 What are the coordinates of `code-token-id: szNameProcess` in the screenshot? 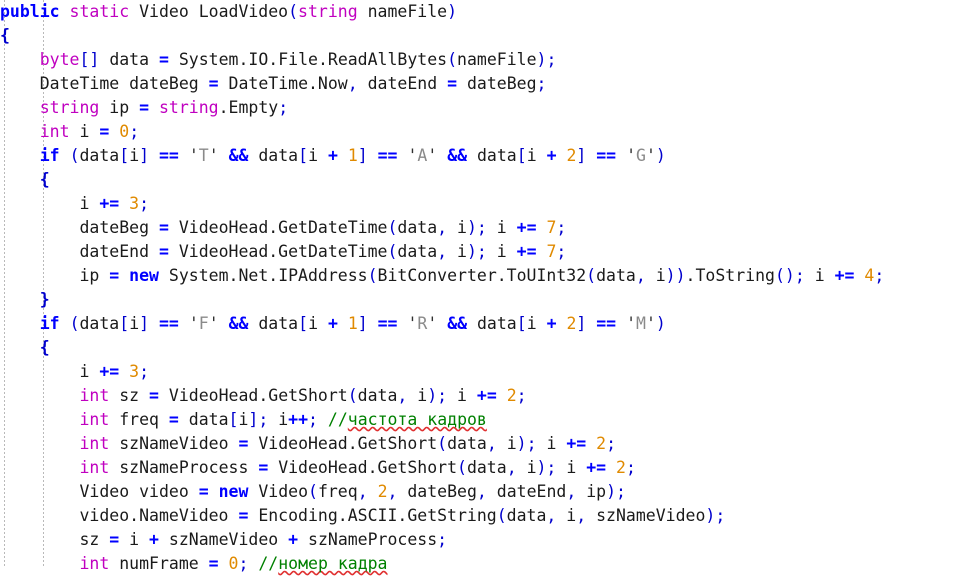 It's located at (373, 539).